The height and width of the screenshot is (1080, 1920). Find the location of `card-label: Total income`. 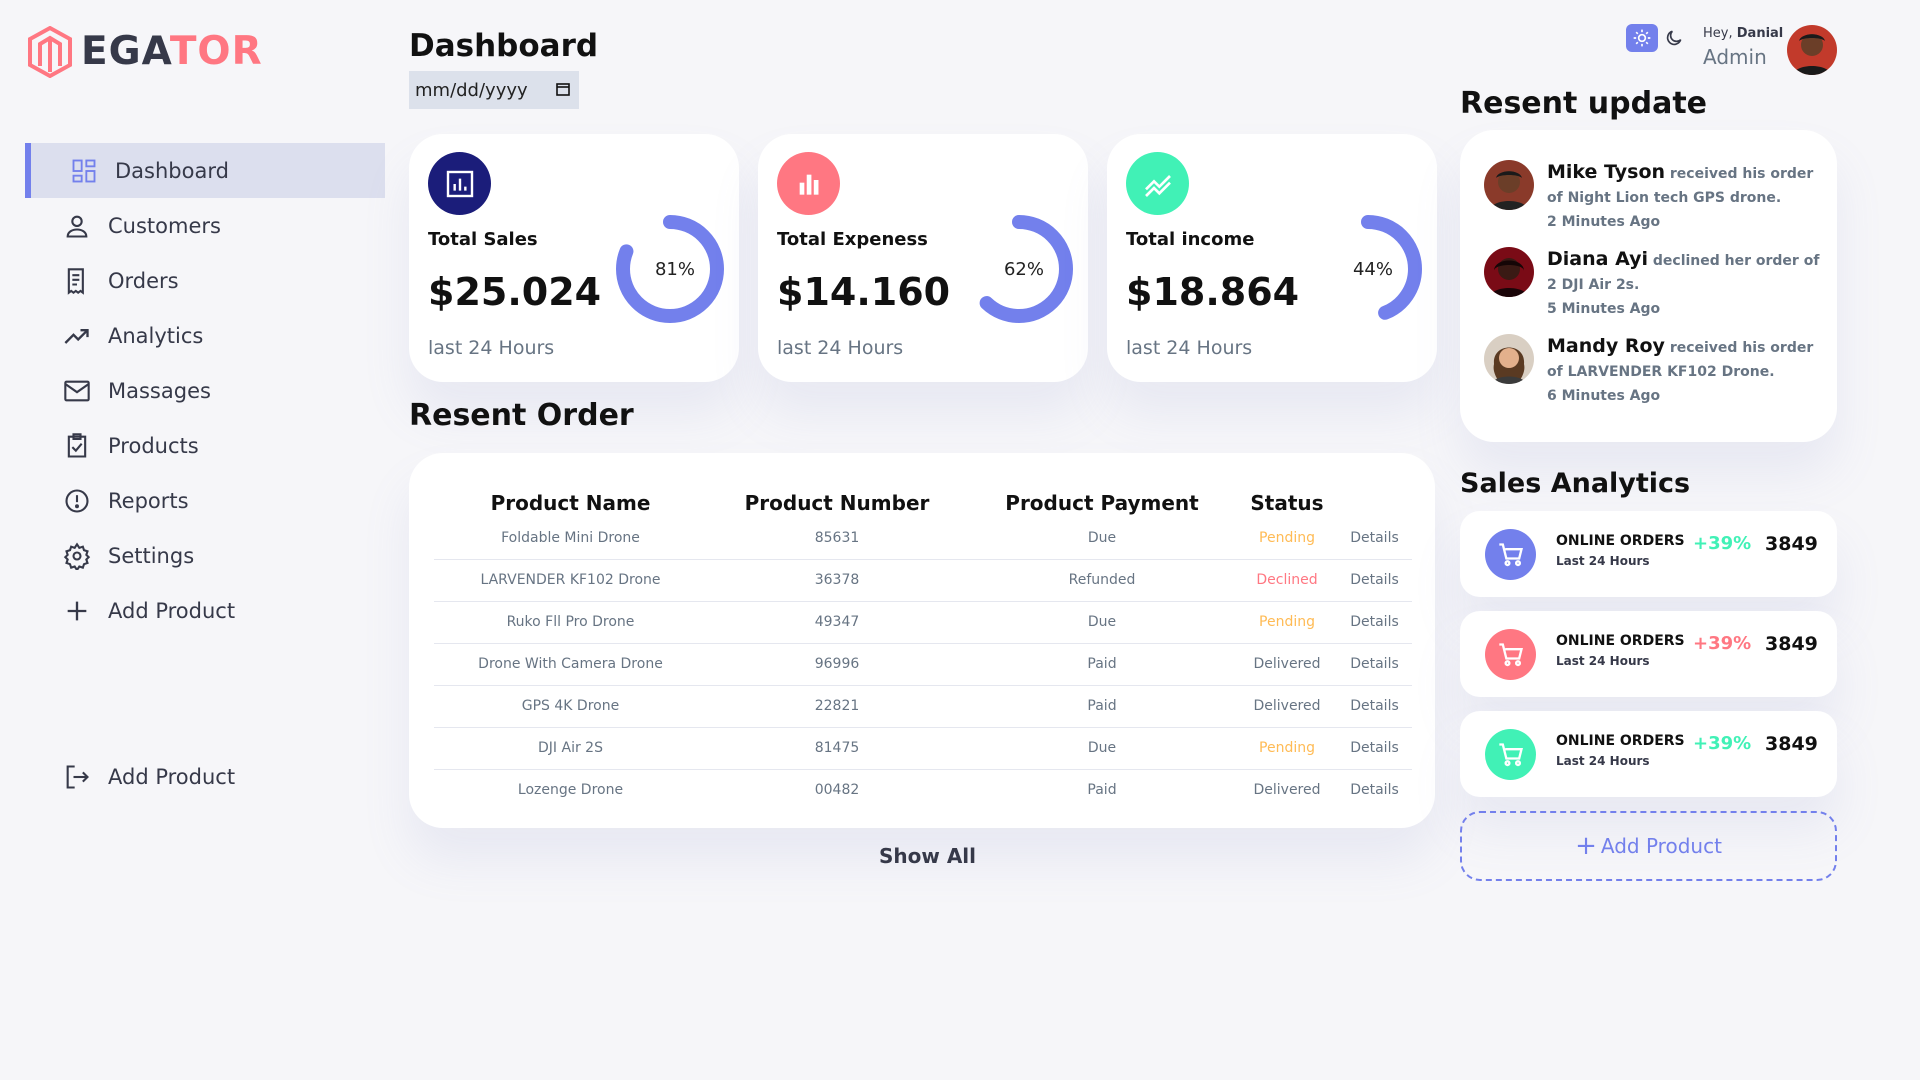

card-label: Total income is located at coordinates (1190, 239).